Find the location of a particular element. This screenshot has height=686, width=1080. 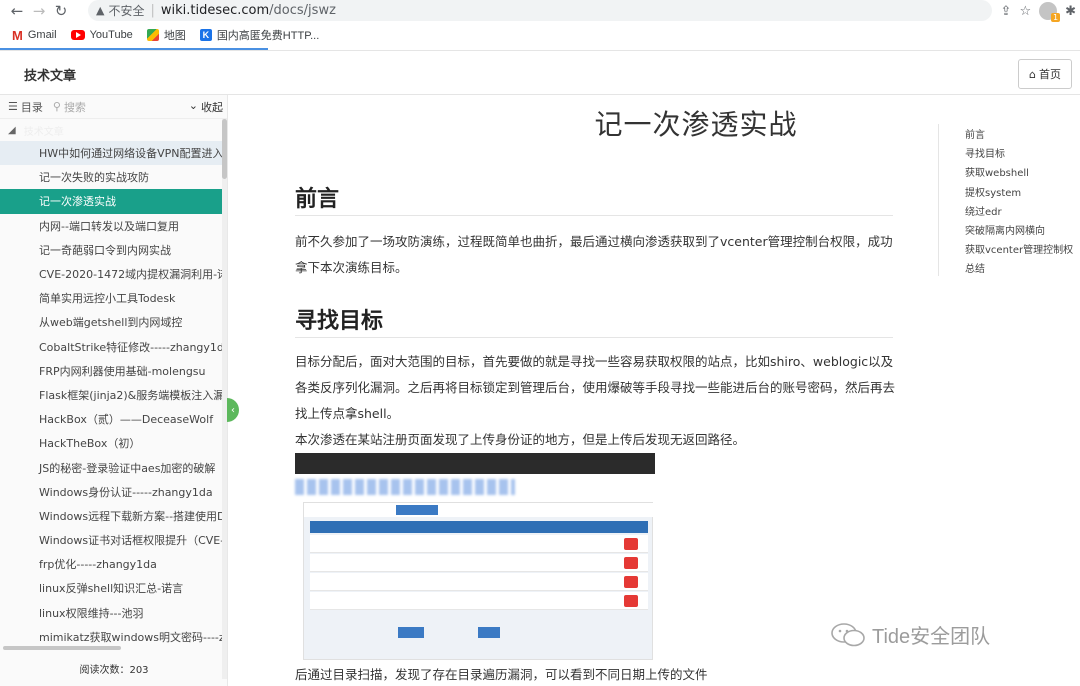

toc-item: 前言 is located at coordinates (1009, 133).